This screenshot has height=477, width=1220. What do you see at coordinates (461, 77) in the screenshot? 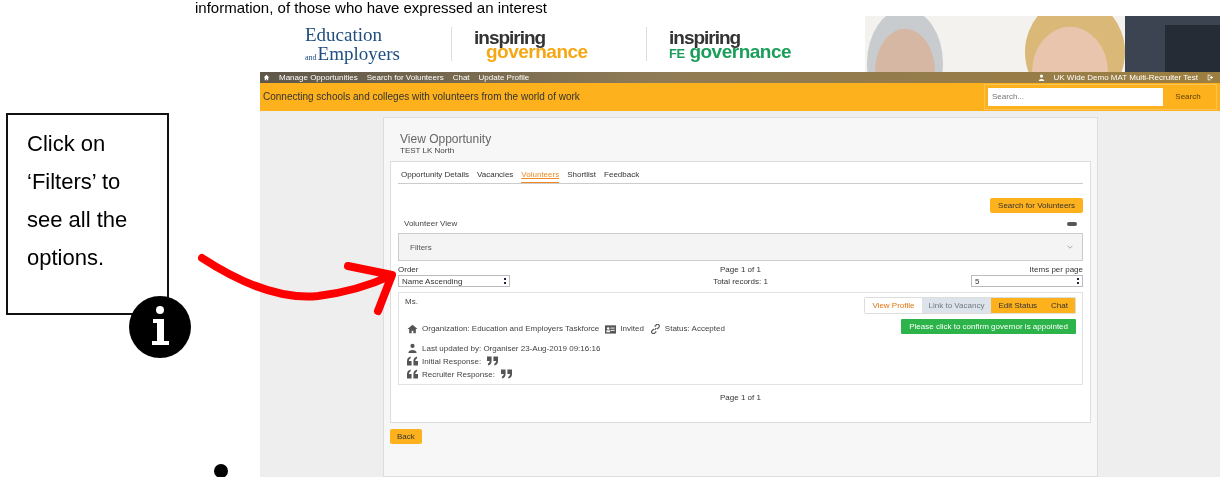
I see `nav-link: Chat` at bounding box center [461, 77].